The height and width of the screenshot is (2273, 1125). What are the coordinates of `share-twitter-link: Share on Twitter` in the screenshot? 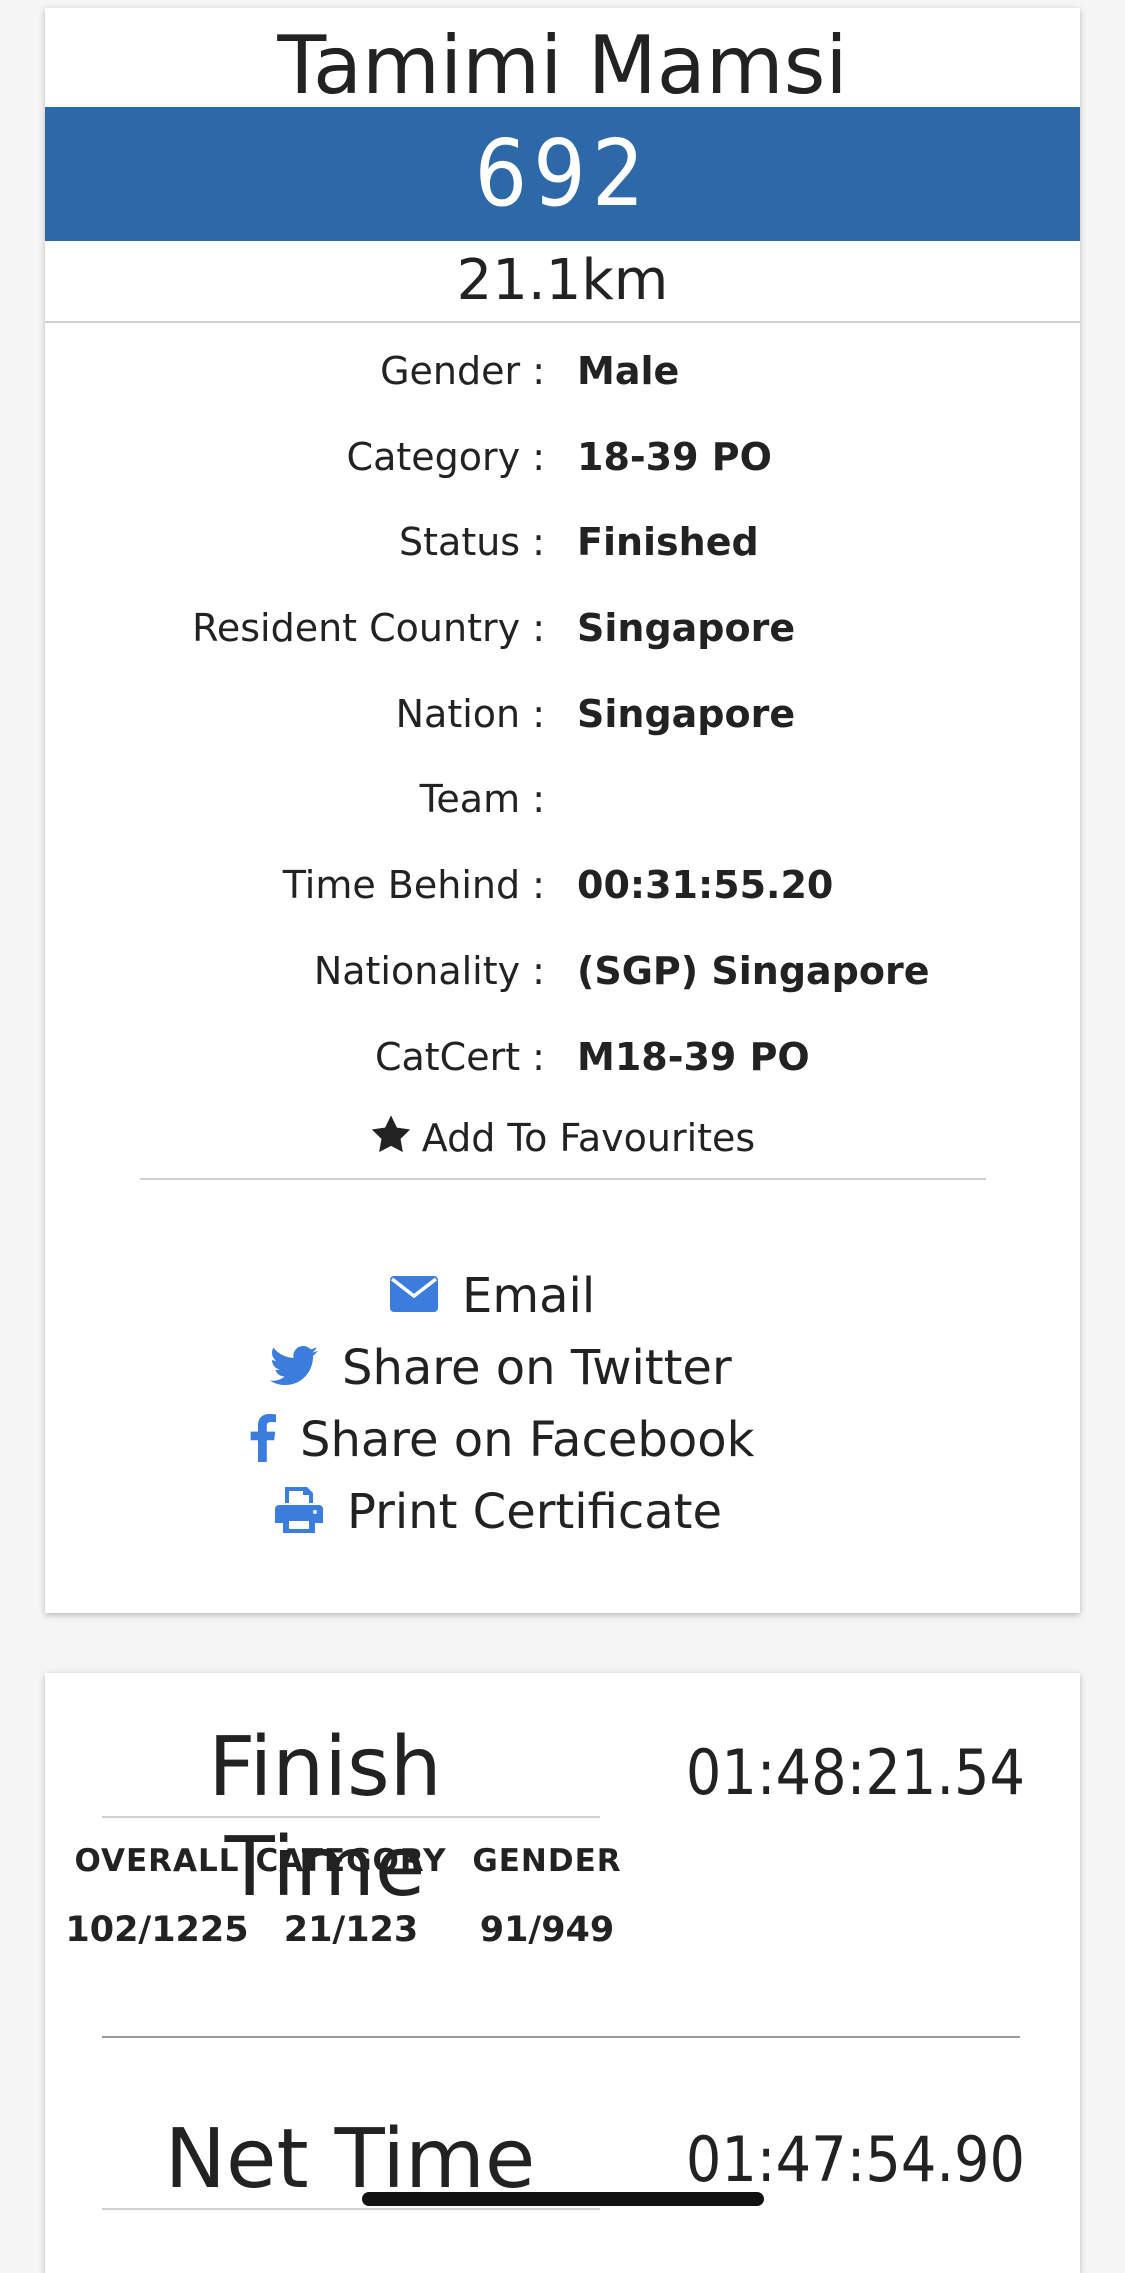 It's located at (562, 1368).